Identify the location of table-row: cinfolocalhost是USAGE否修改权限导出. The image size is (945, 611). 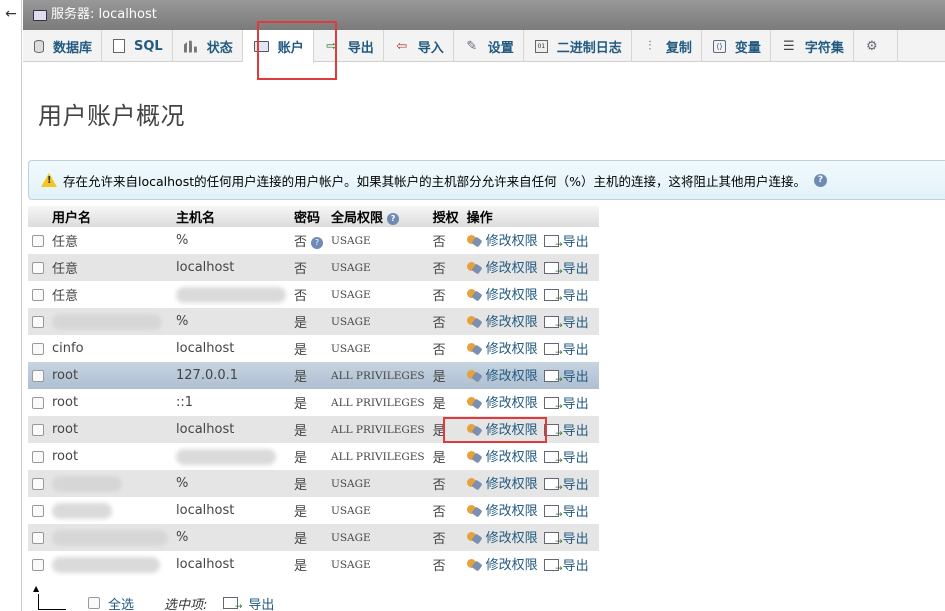
(313, 348).